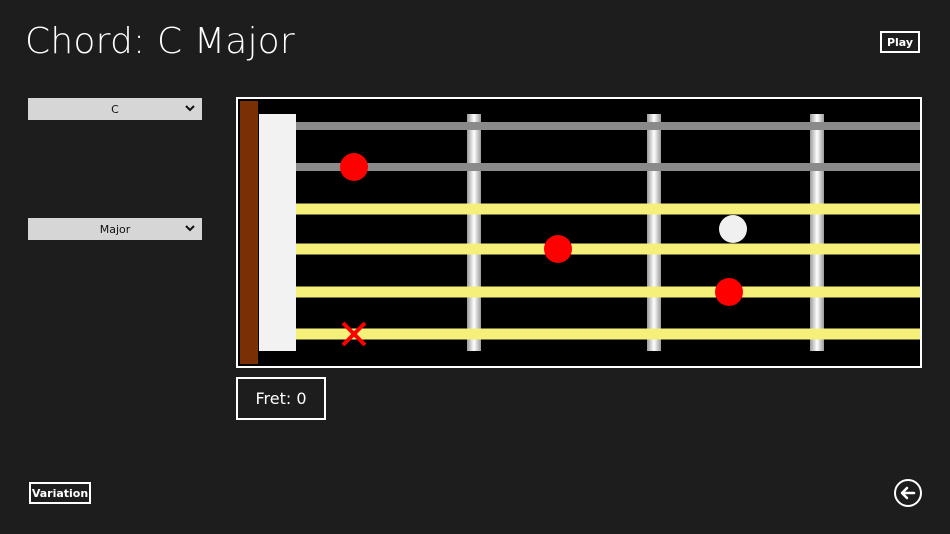 This screenshot has height=534, width=950. I want to click on root-note-marker, so click(733, 229).